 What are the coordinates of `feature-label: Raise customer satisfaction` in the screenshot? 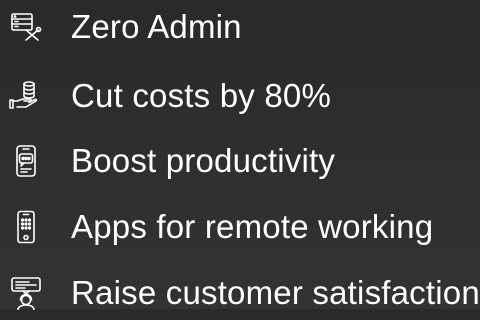 It's located at (275, 292).